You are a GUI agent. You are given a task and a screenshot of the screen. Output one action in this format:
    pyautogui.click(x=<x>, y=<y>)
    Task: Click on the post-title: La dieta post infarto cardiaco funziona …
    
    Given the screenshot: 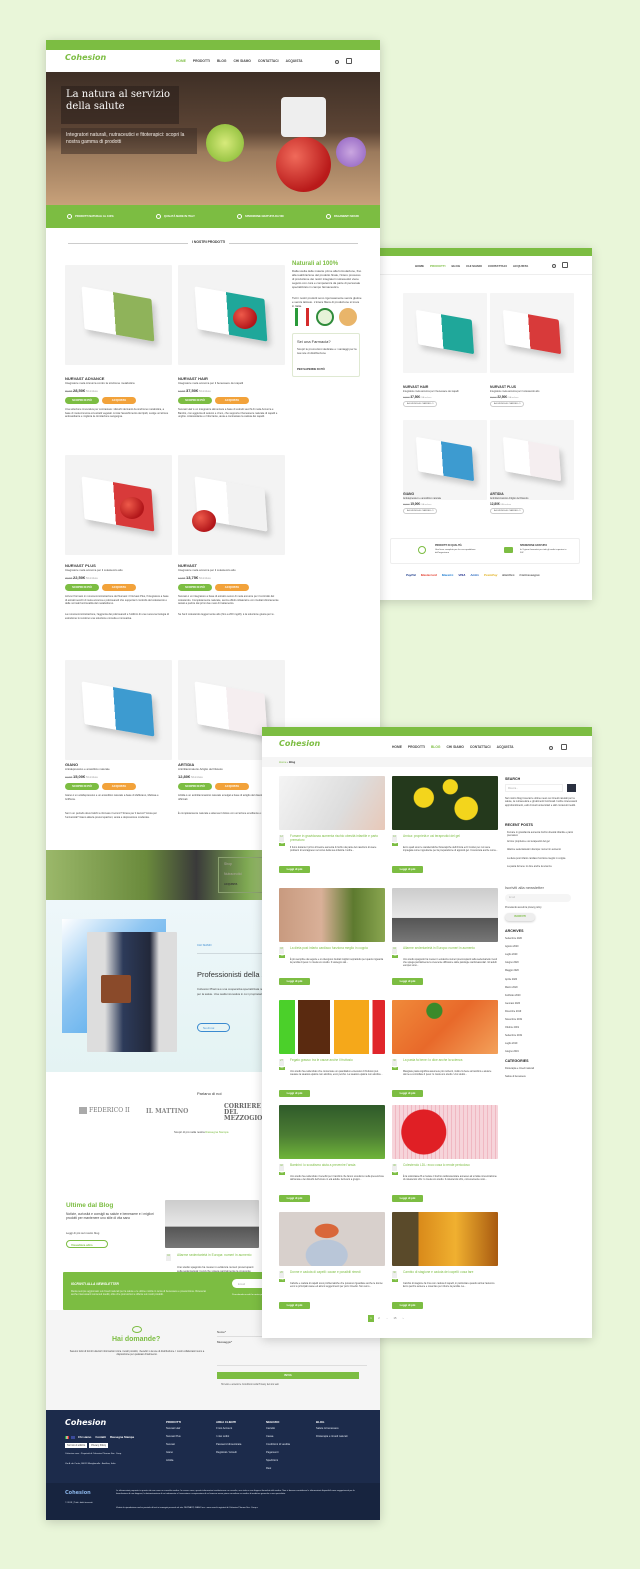 What is the action you would take?
    pyautogui.click(x=337, y=948)
    